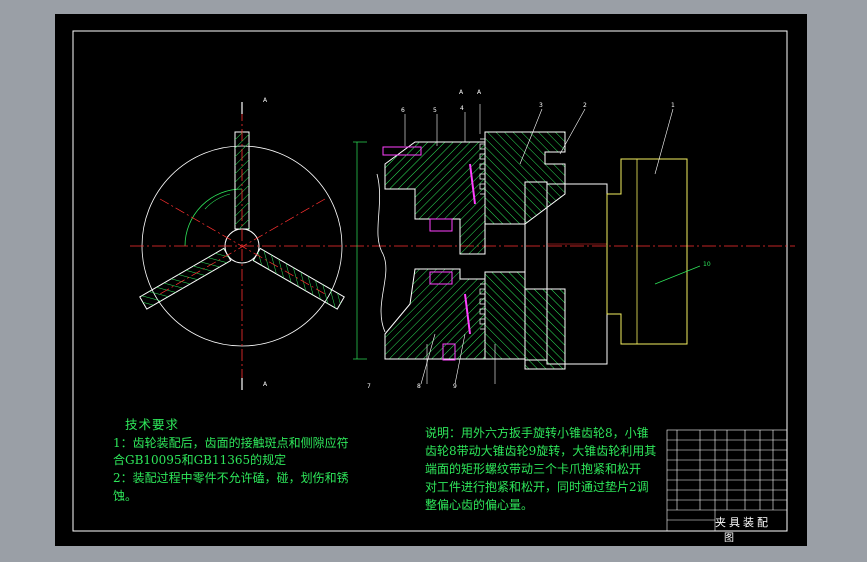  I want to click on section-mark-bottom: A, so click(265, 384).